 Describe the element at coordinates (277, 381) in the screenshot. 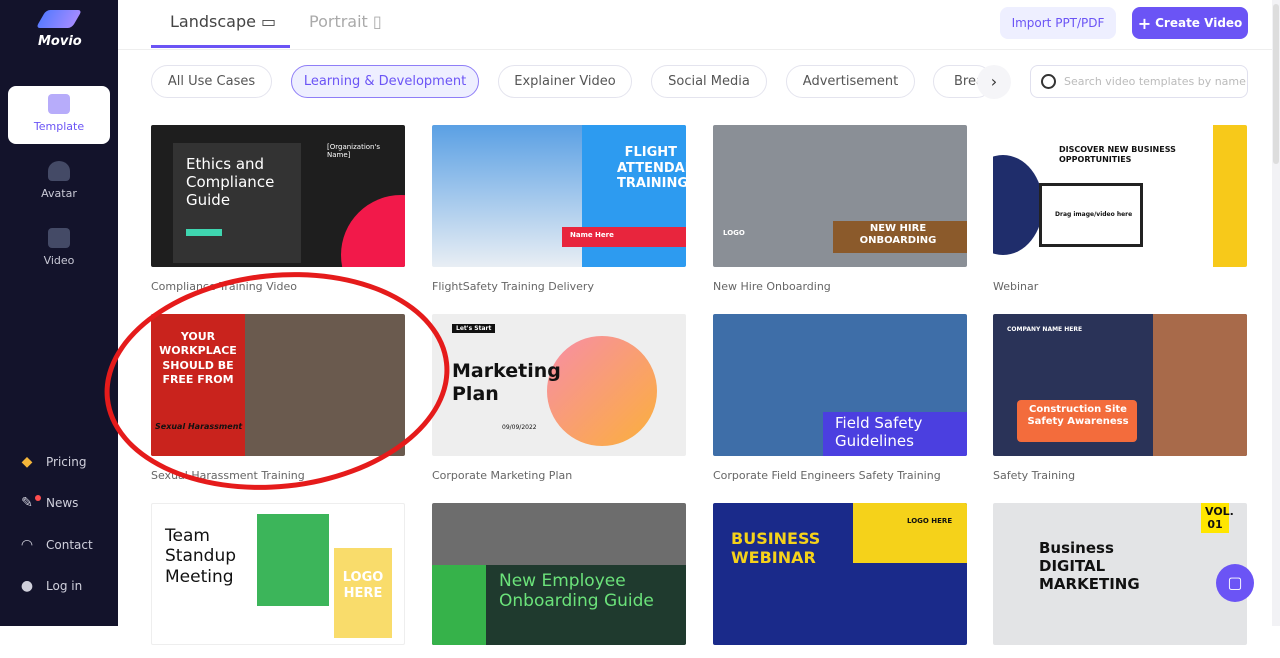

I see `red-annotation-circle` at that location.